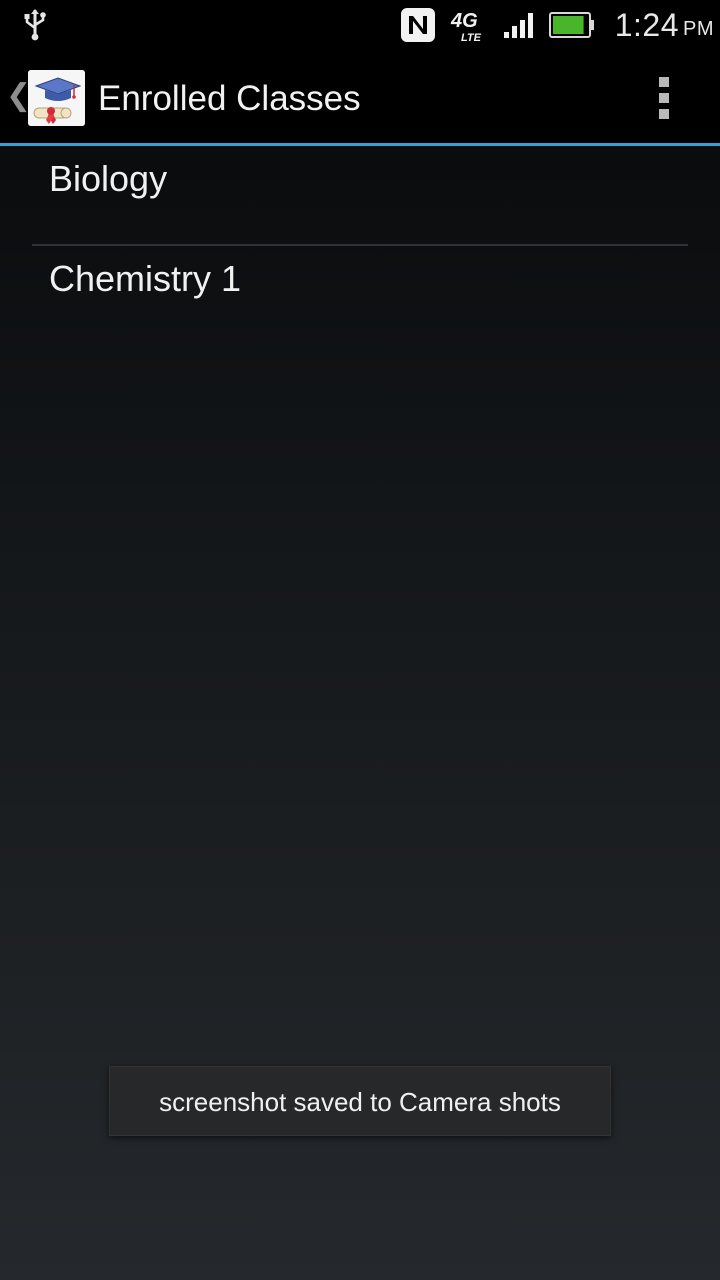 This screenshot has height=1280, width=720. What do you see at coordinates (18, 96) in the screenshot?
I see `up-chevron-icon: ❮` at bounding box center [18, 96].